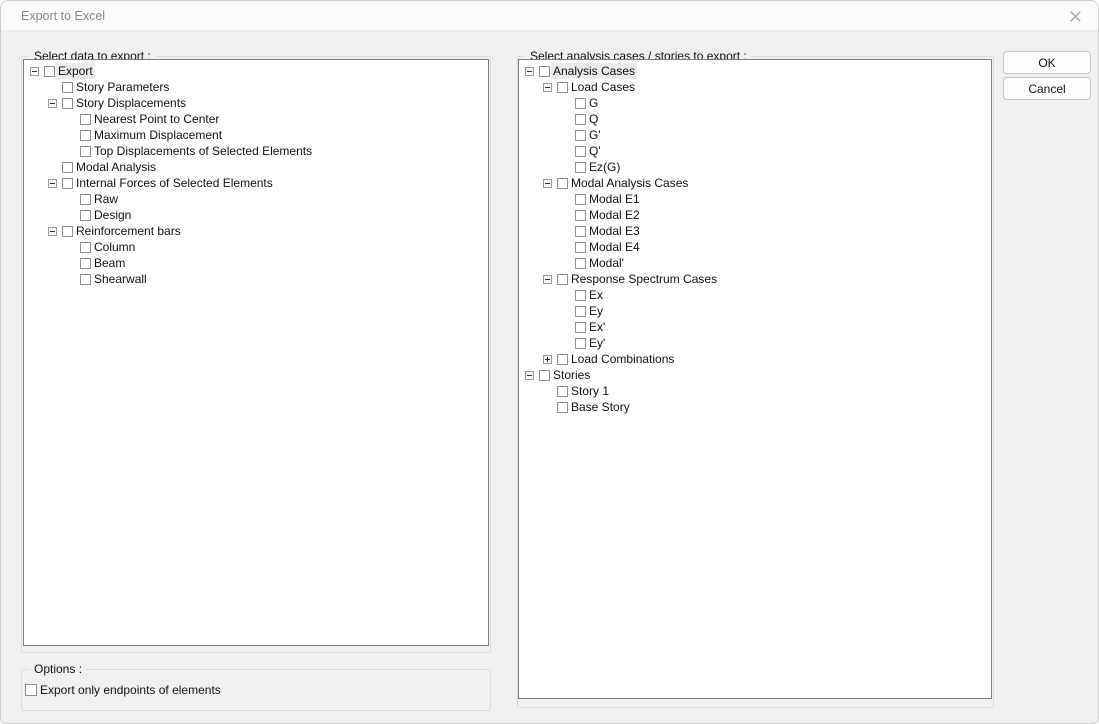  I want to click on ok-button: OK, so click(1047, 62).